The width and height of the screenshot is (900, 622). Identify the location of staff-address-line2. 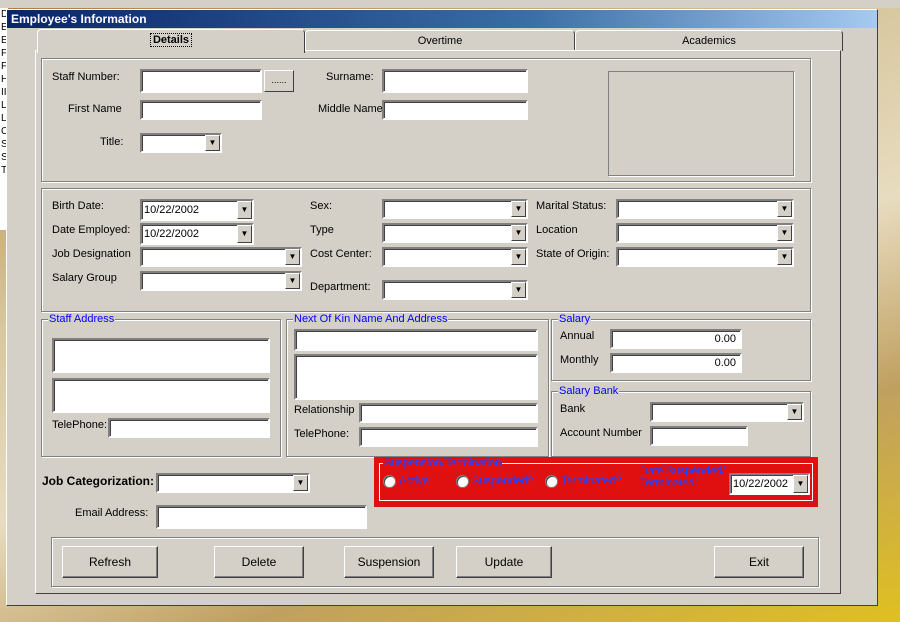
(161, 395).